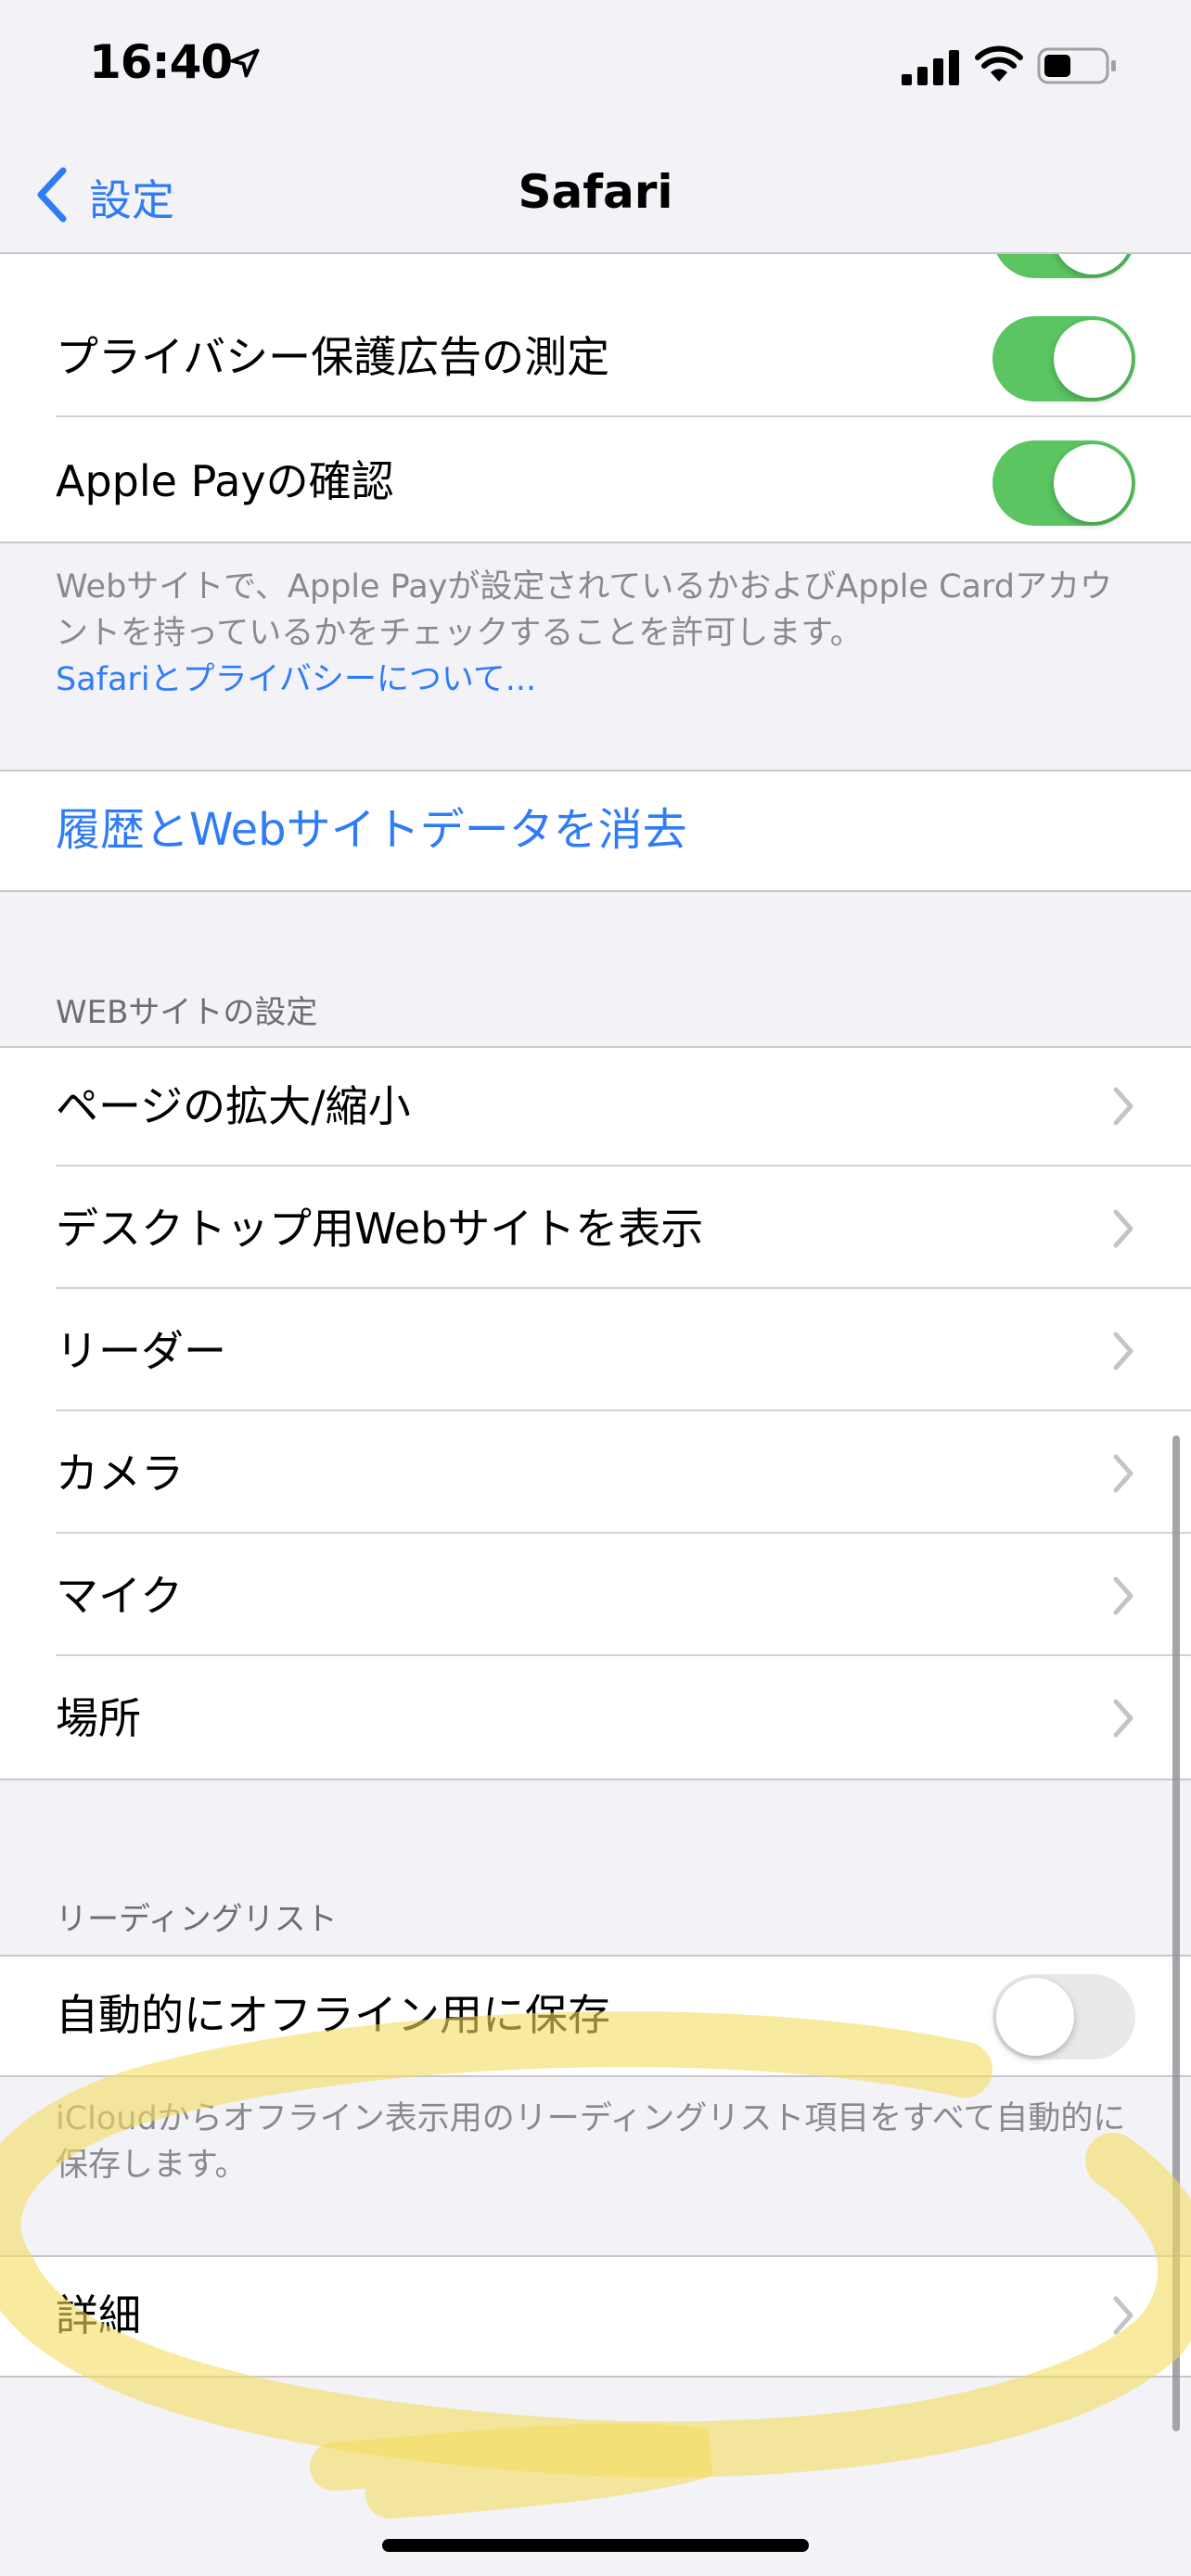 The image size is (1191, 2576). What do you see at coordinates (595, 1351) in the screenshot?
I see `reader-row: リーダー` at bounding box center [595, 1351].